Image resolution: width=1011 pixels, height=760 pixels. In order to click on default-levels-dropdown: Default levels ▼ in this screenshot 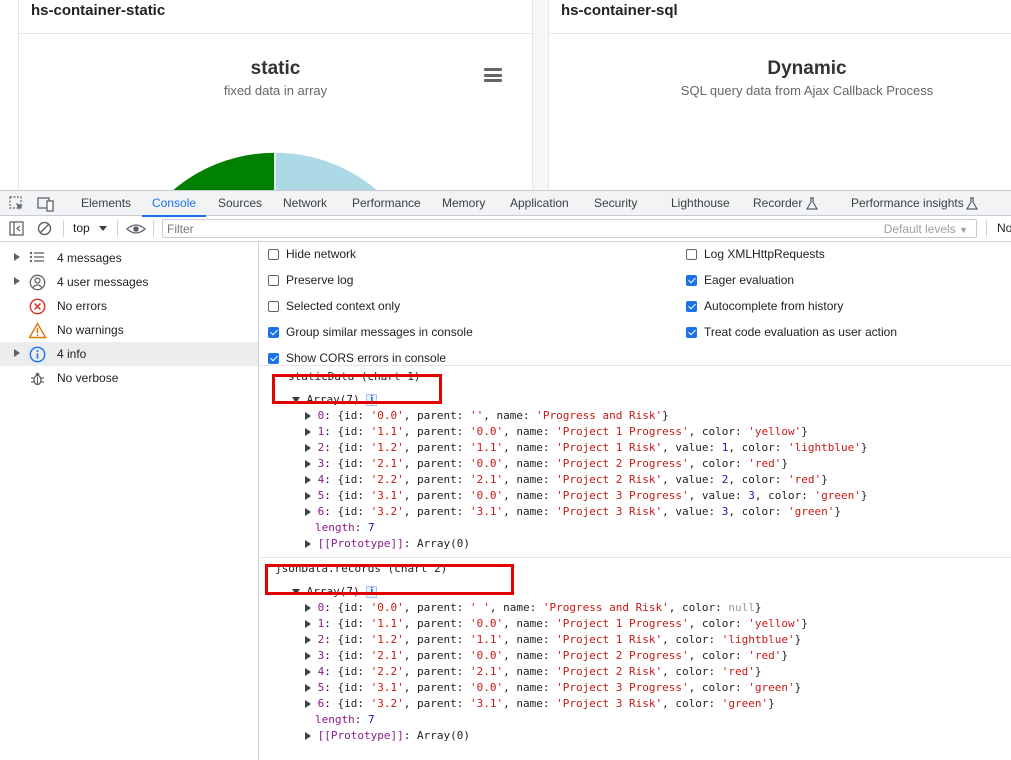, I will do `click(926, 229)`.